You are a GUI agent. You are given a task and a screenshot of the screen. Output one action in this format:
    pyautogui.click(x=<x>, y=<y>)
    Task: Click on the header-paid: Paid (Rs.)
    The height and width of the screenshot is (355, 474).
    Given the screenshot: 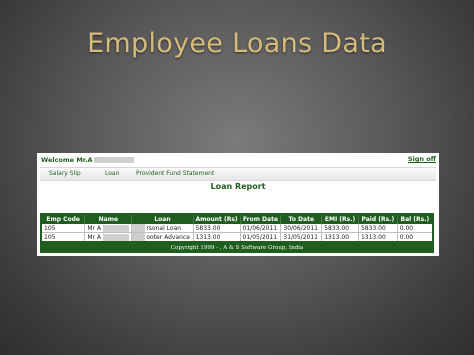 What is the action you would take?
    pyautogui.click(x=378, y=219)
    